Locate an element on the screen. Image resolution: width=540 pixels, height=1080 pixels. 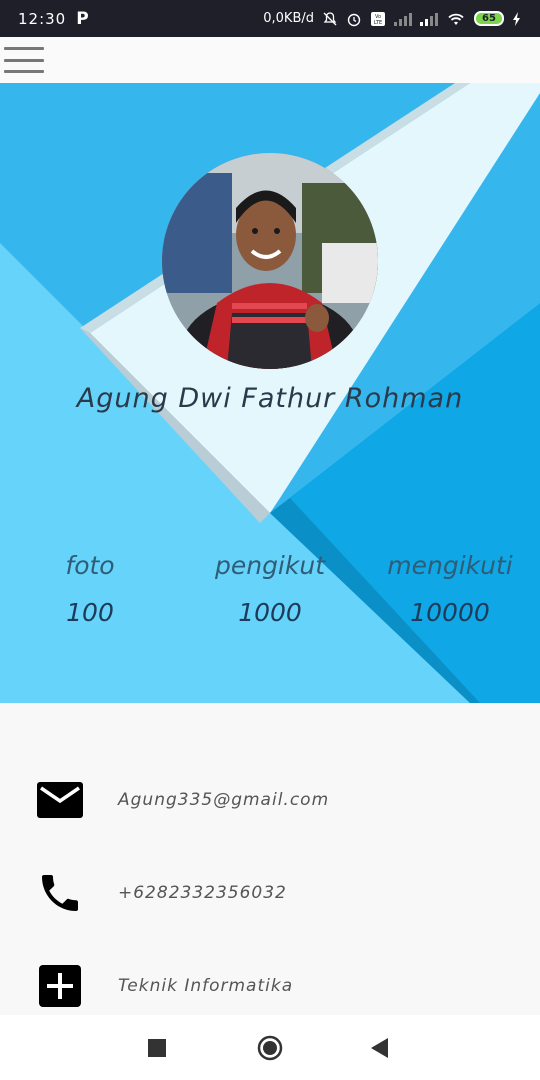
hamburger-icon is located at coordinates (24, 60).